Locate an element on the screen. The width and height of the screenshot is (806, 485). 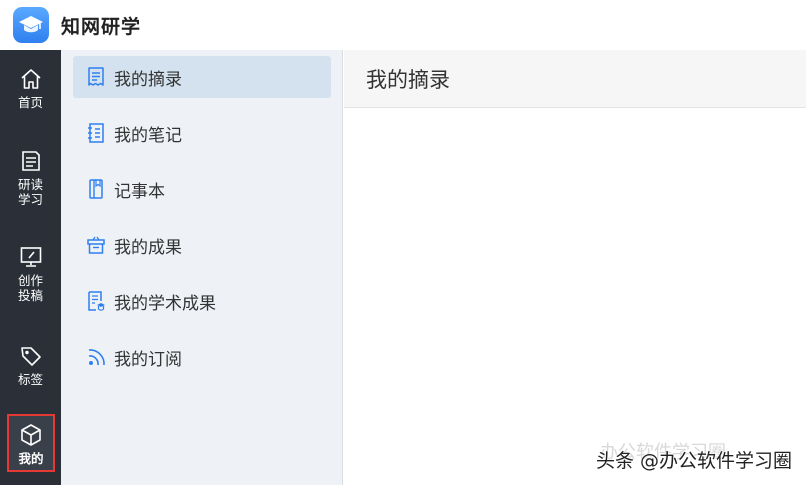
nav-item-tags: 标签 is located at coordinates (30, 365).